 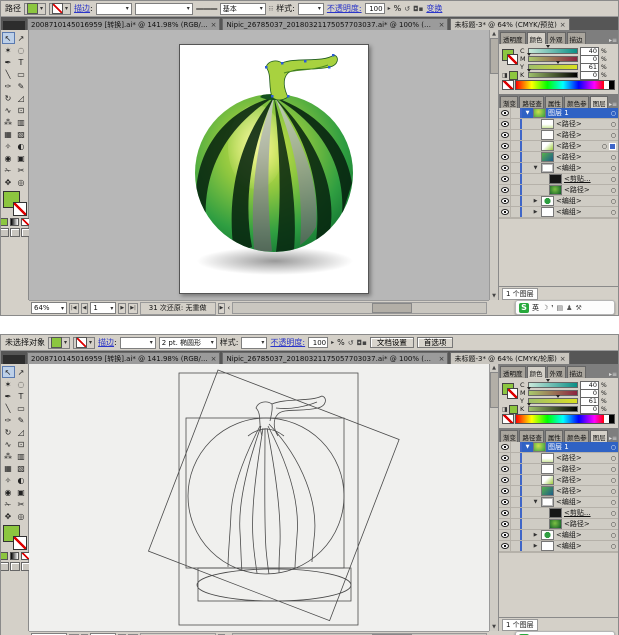 I want to click on mesh-tool: ▦, so click(x=8, y=468).